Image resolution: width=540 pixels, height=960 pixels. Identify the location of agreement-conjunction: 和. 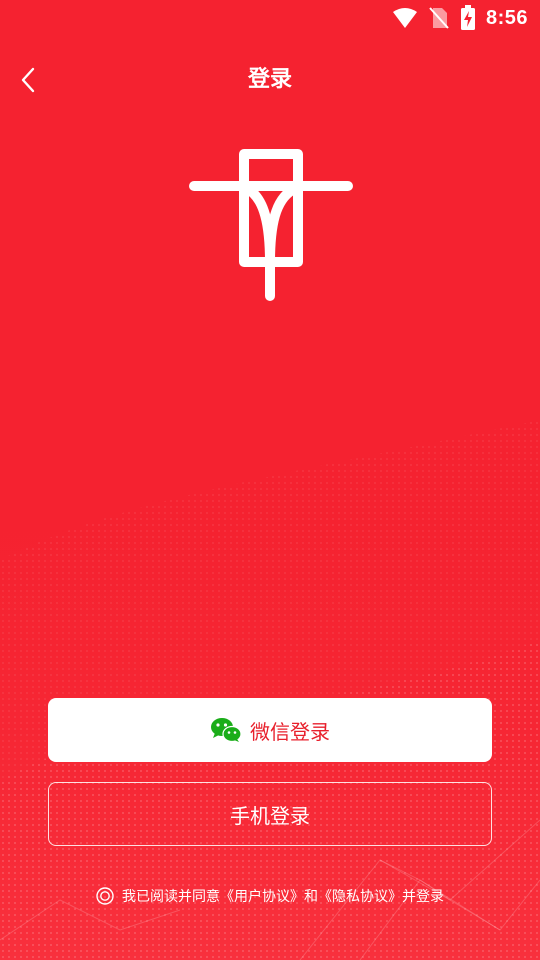
(311, 897).